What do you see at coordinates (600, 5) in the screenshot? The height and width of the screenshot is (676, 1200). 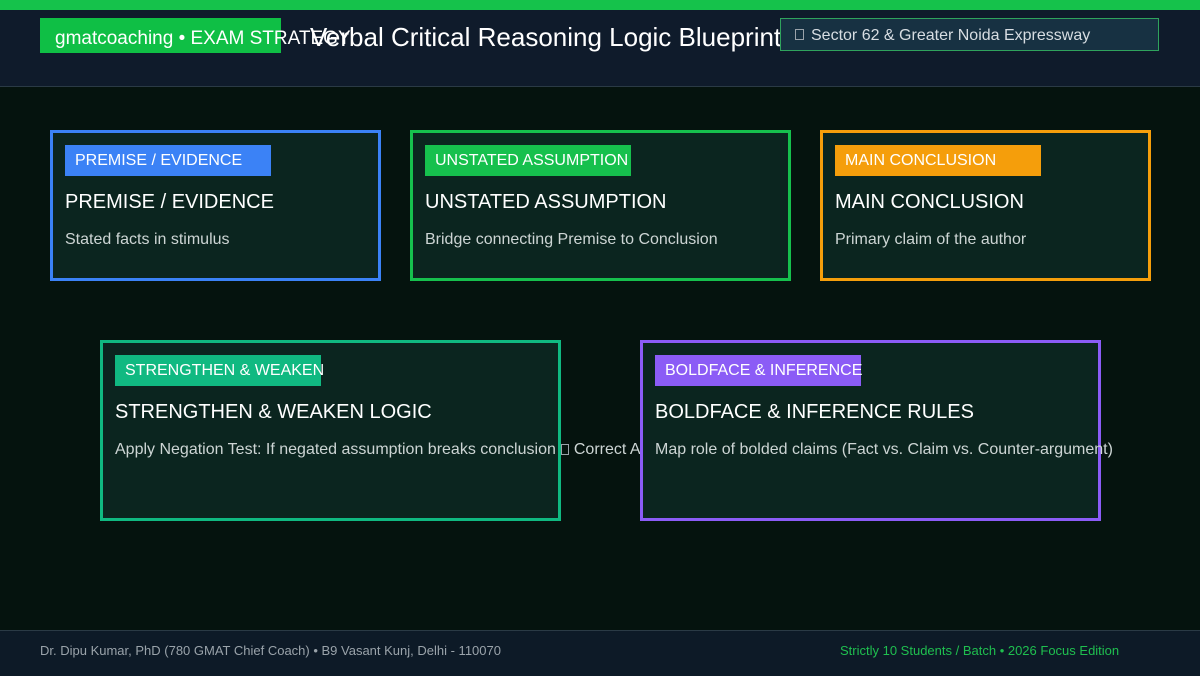 I see `top-accent-strip` at bounding box center [600, 5].